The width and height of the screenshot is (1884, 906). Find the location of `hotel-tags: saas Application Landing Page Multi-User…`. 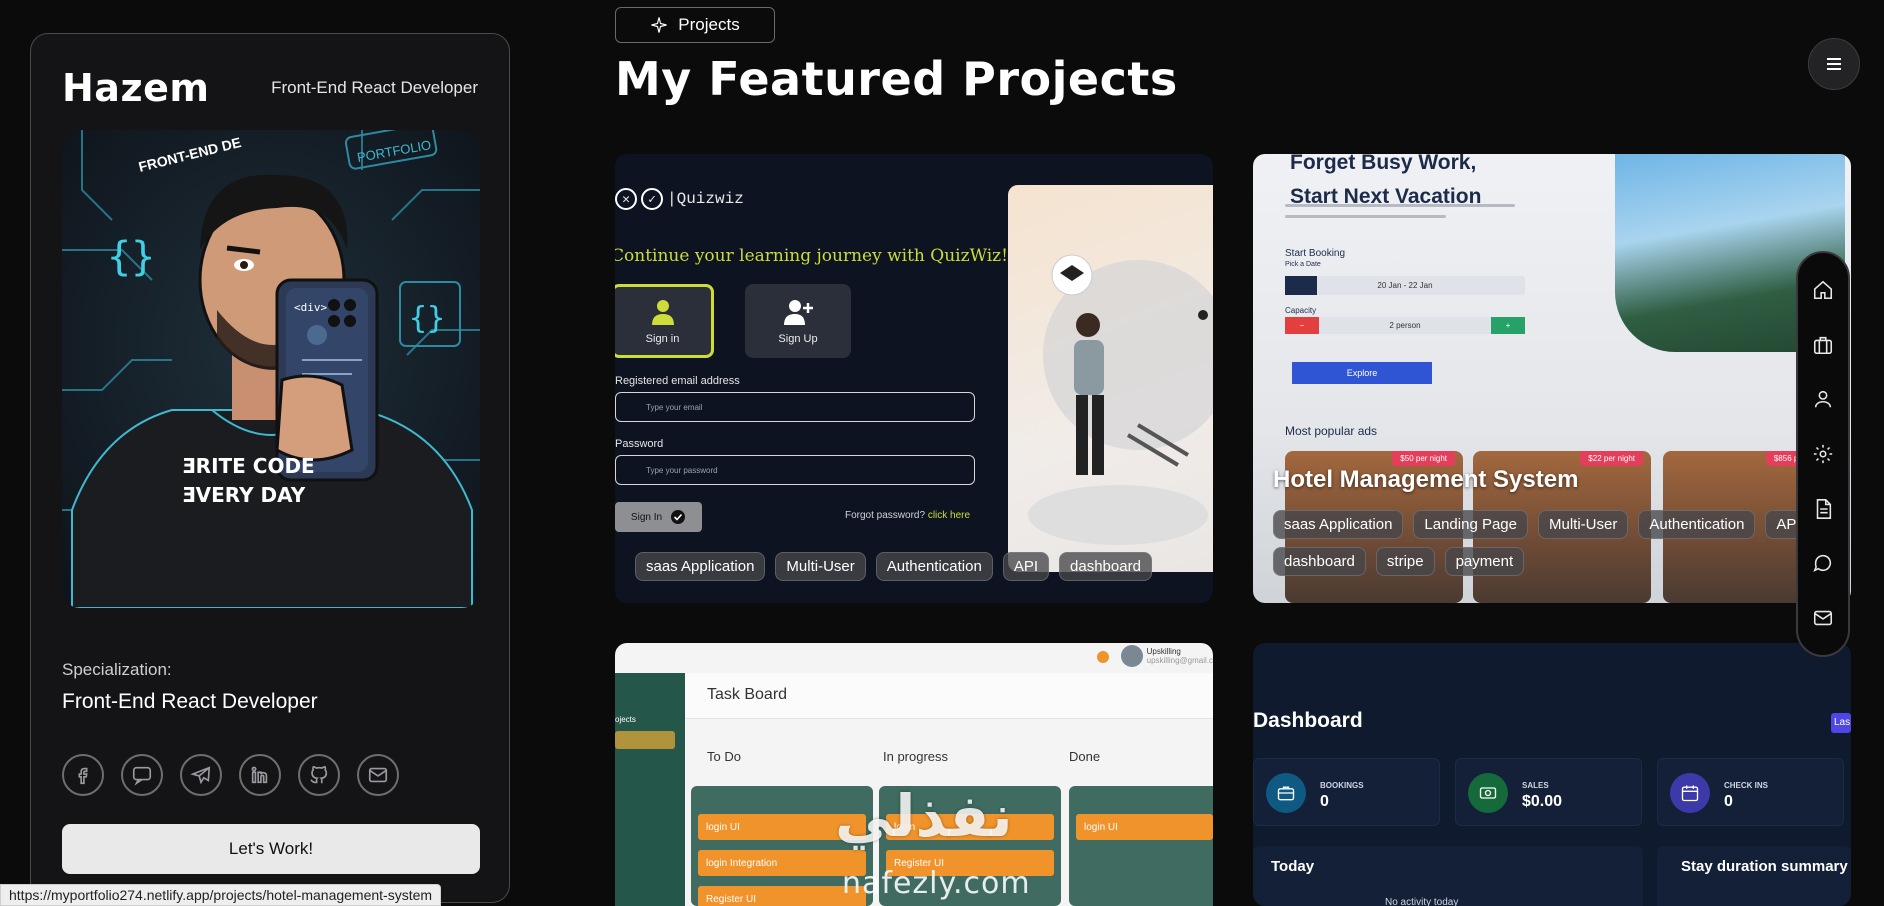

hotel-tags: saas Application Landing Page Multi-User… is located at coordinates (1562, 543).